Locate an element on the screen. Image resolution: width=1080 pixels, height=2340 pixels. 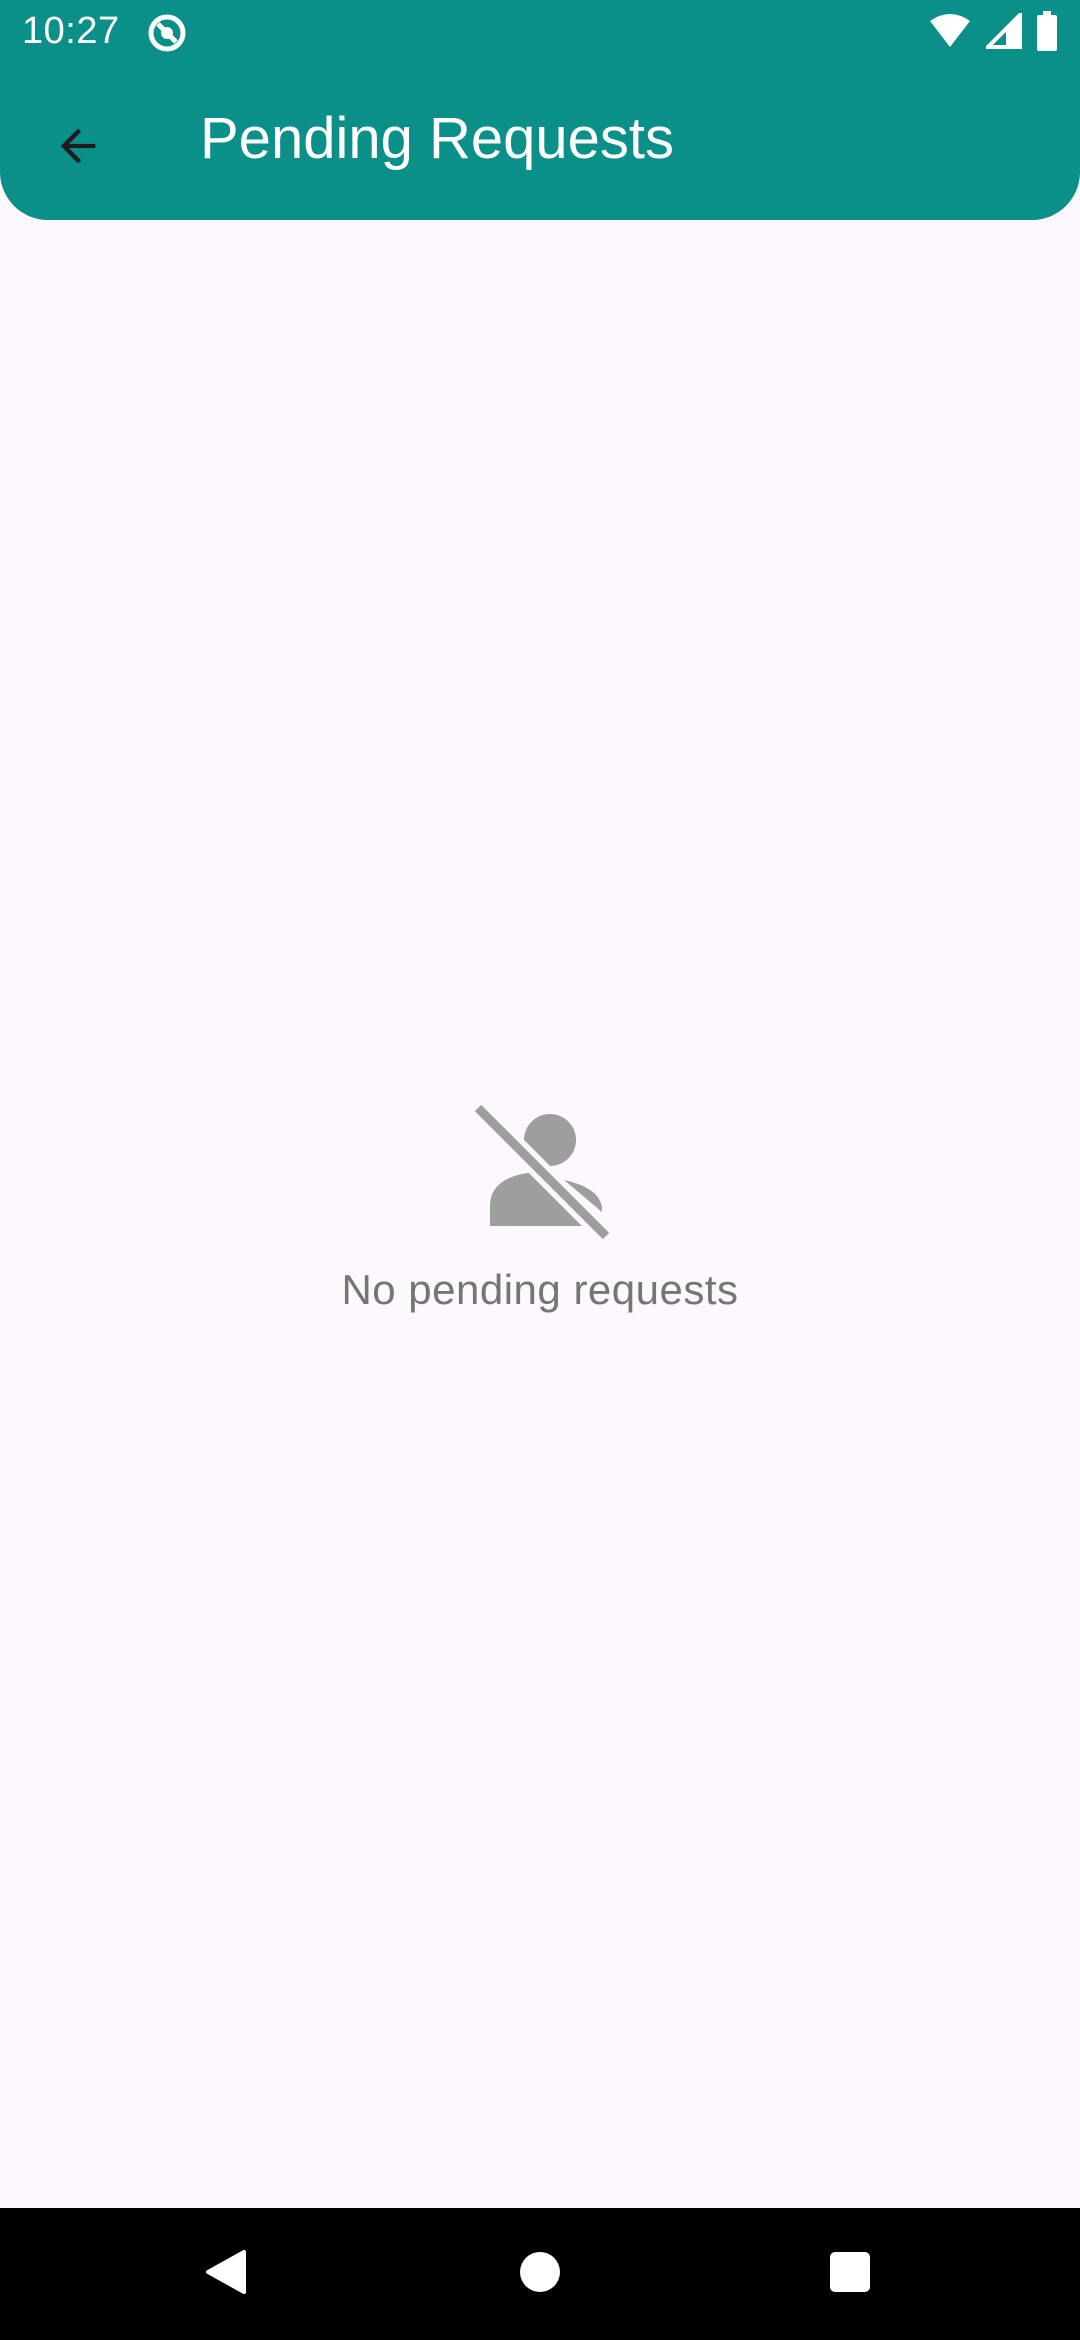
battery-icon is located at coordinates (1047, 33).